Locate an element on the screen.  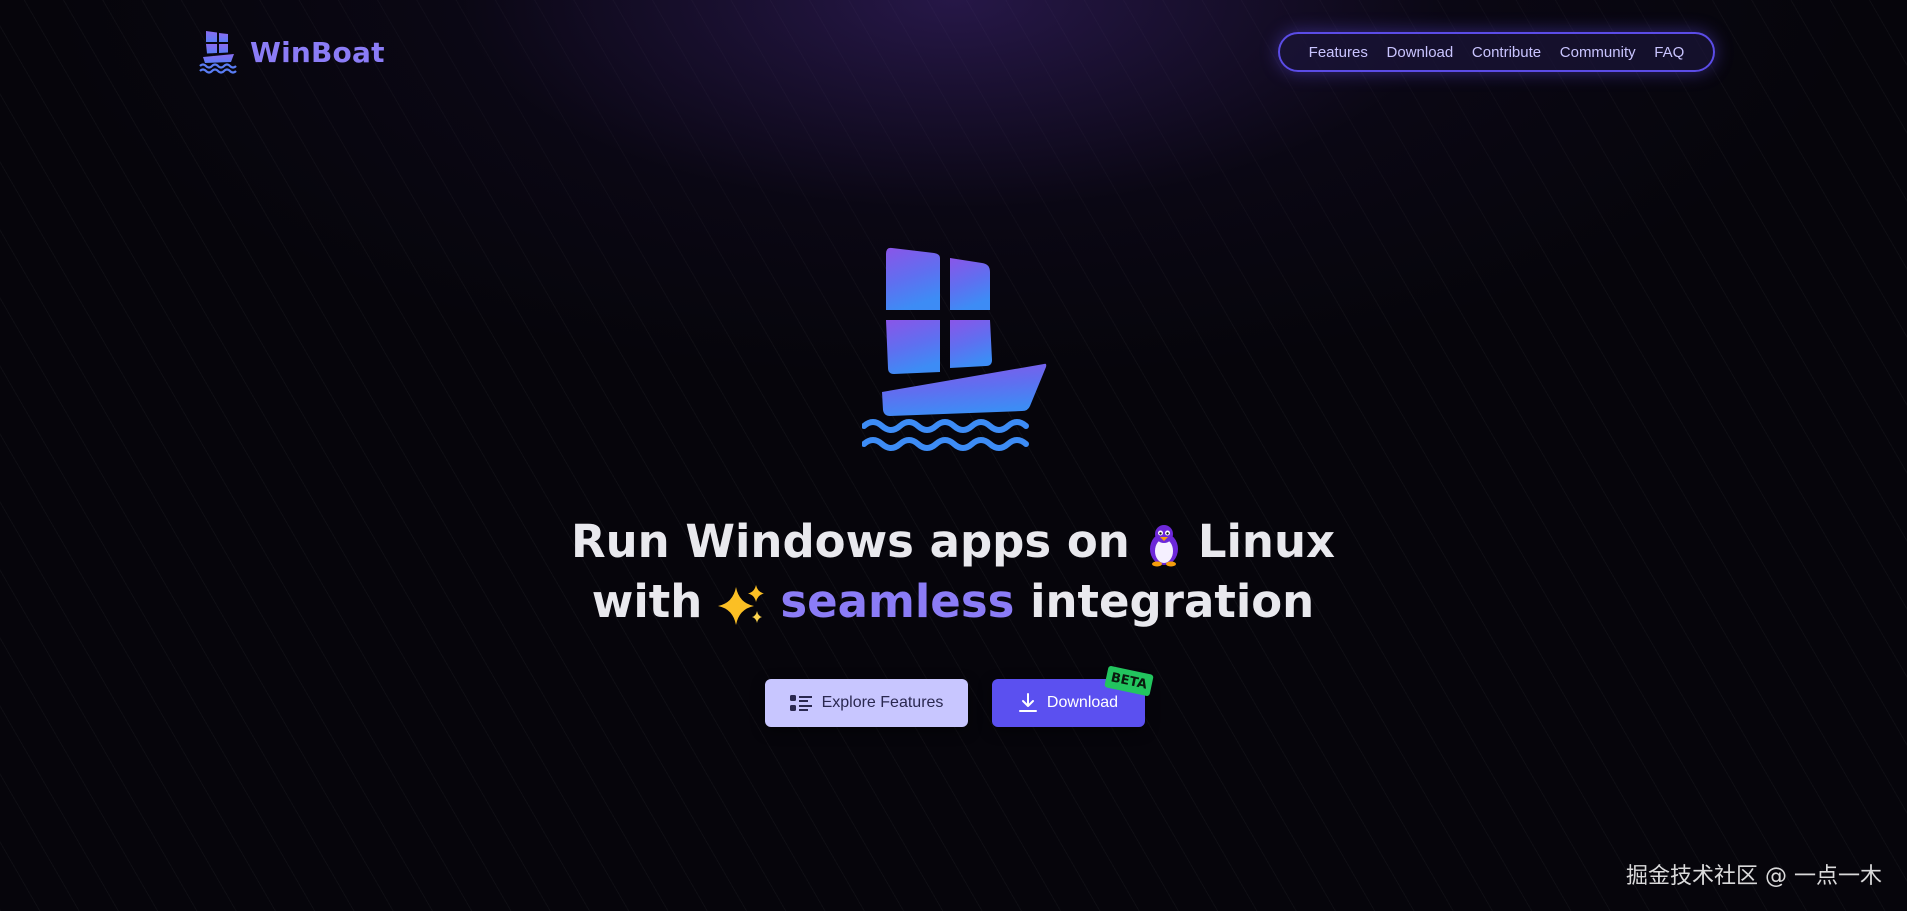
headline-line1: Run Windows apps on Linux is located at coordinates (953, 541).